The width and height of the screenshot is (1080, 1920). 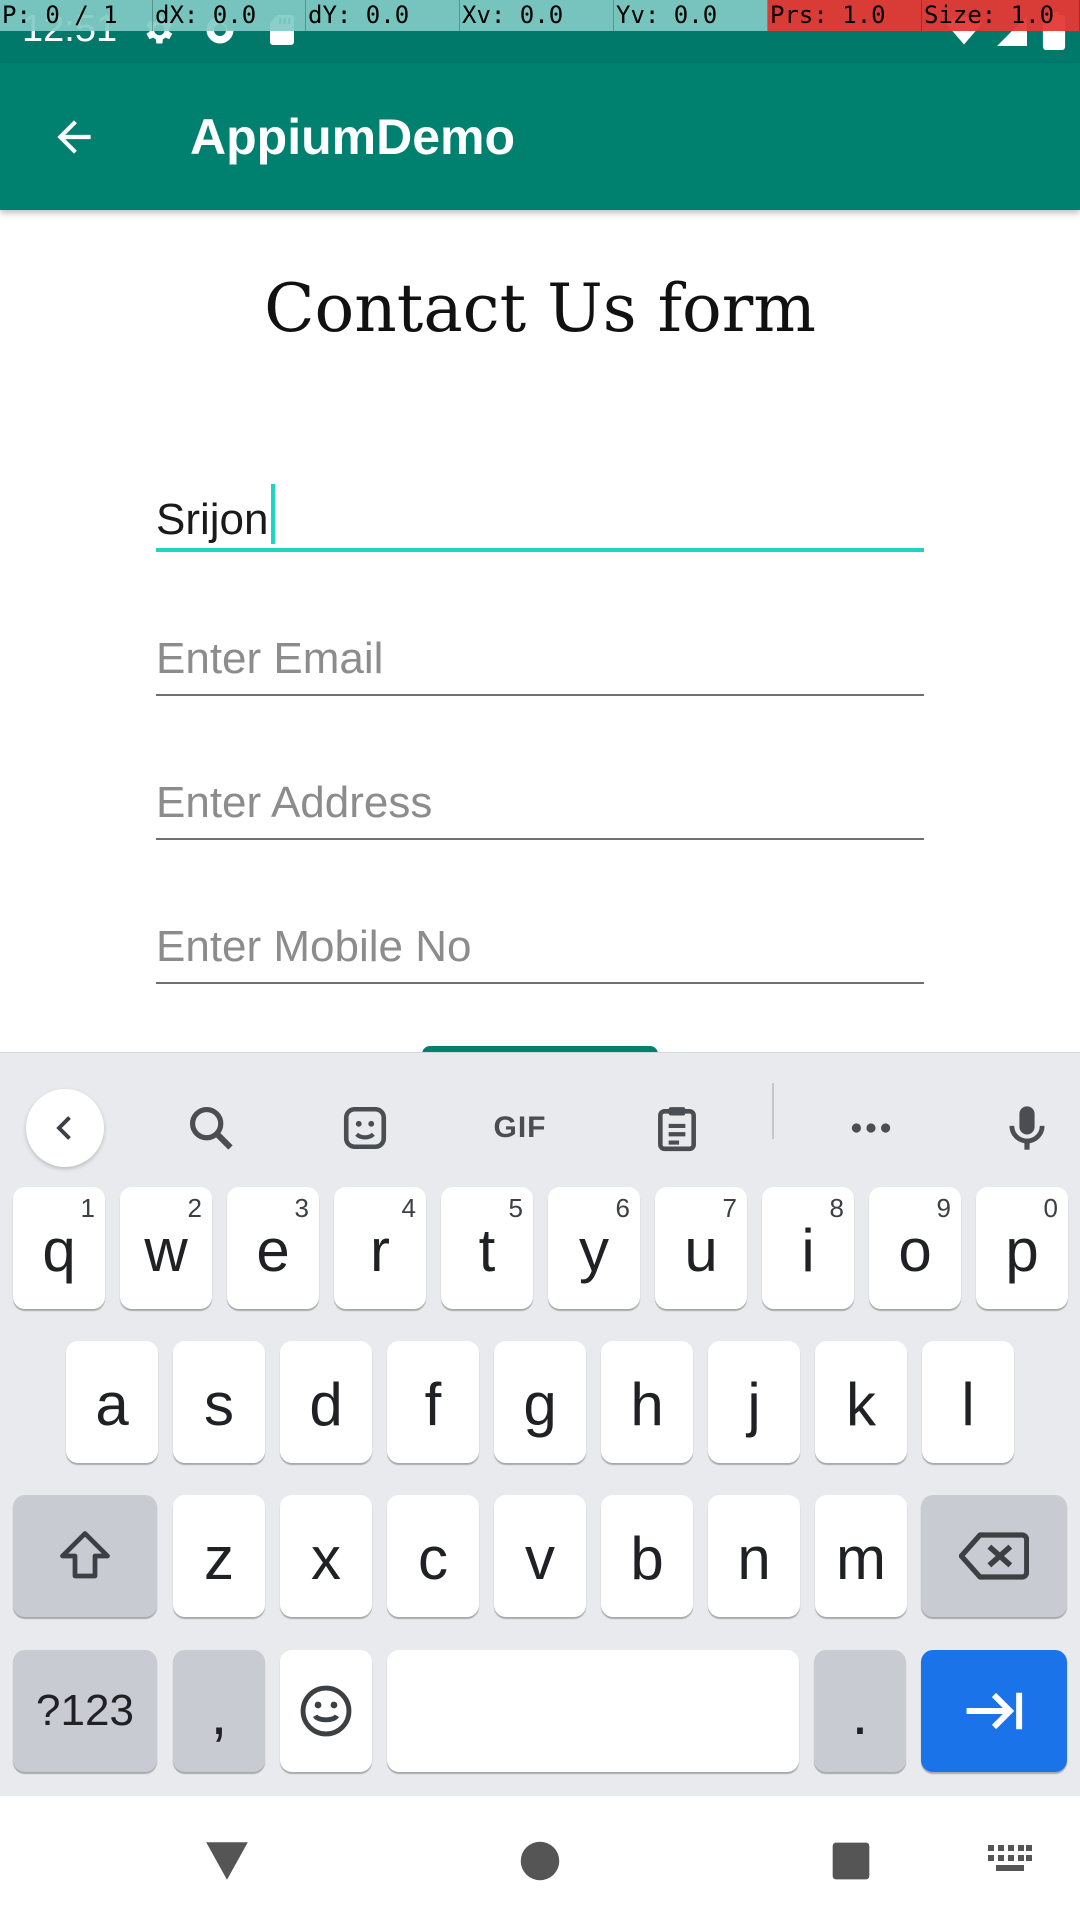 I want to click on arrow-back-icon, so click(x=74, y=137).